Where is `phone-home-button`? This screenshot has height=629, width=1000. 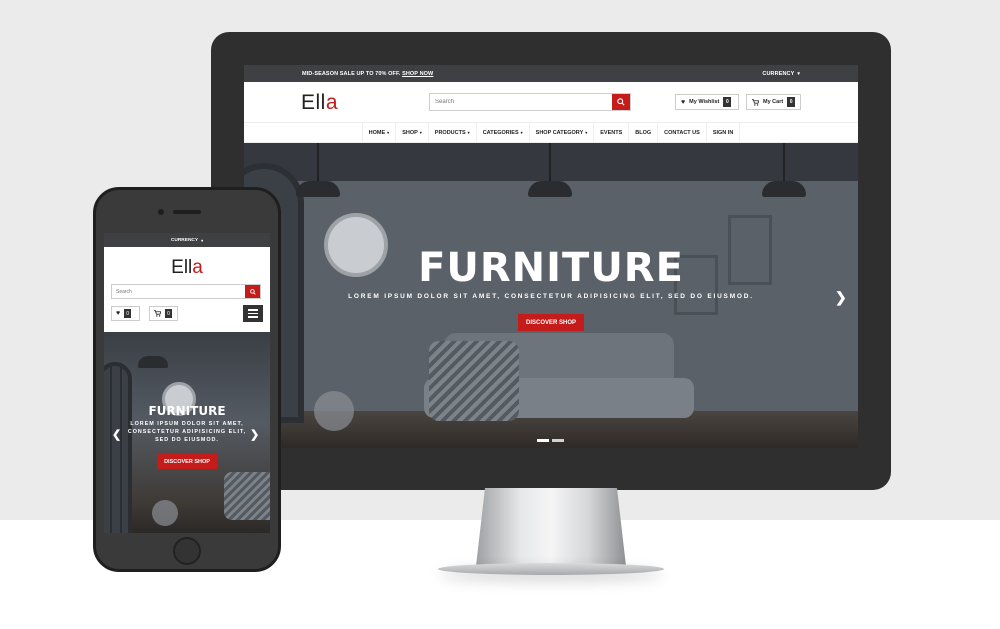
phone-home-button is located at coordinates (187, 551).